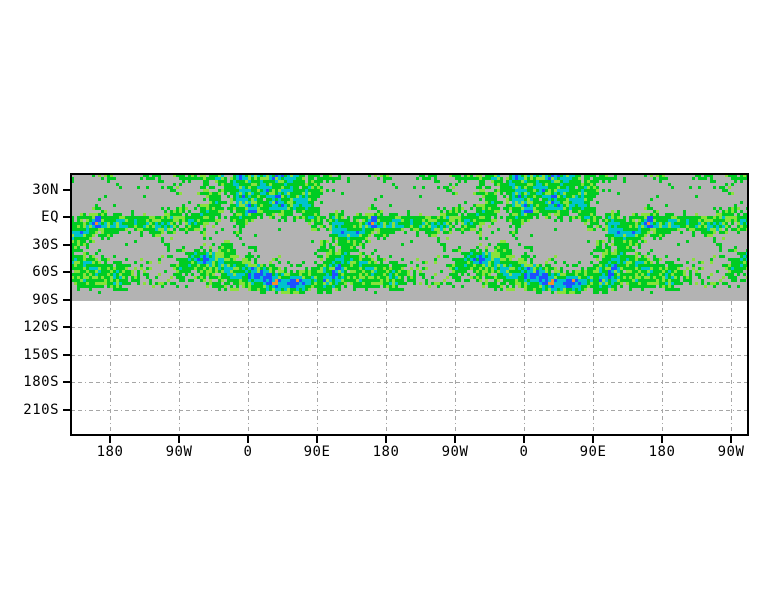 This screenshot has width=784, height=612. What do you see at coordinates (50, 217) in the screenshot?
I see `y-tick-label: EQ` at bounding box center [50, 217].